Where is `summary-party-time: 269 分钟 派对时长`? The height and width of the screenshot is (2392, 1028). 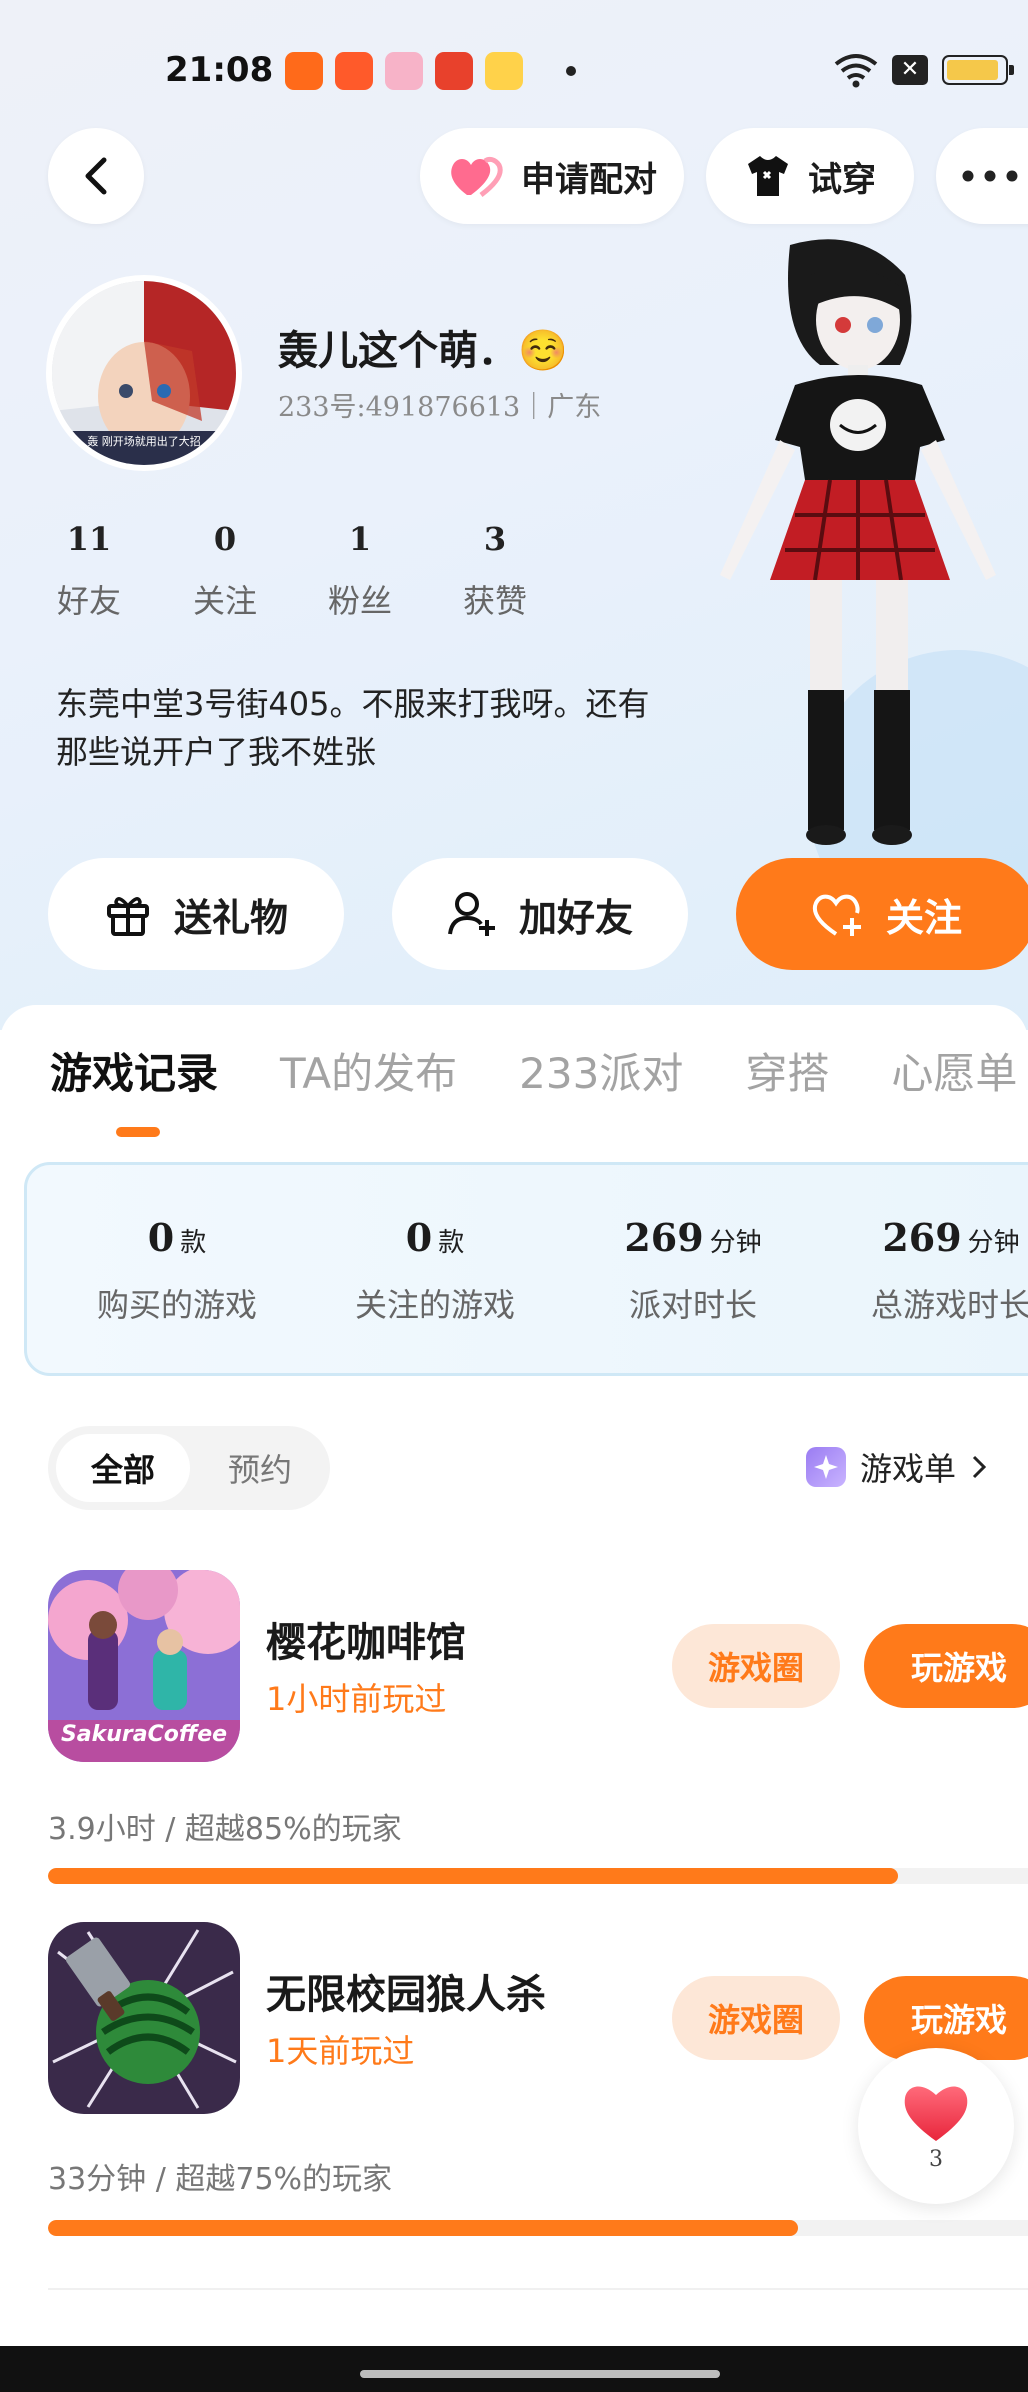
summary-party-time: 269 分钟 派对时长 is located at coordinates (693, 1270).